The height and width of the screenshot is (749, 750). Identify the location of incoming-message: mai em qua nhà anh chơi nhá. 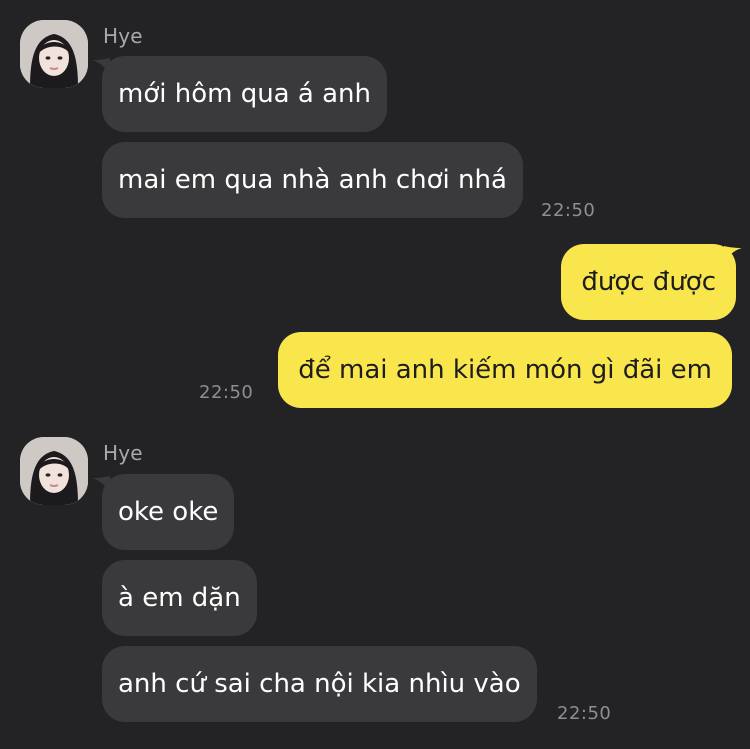
(312, 180).